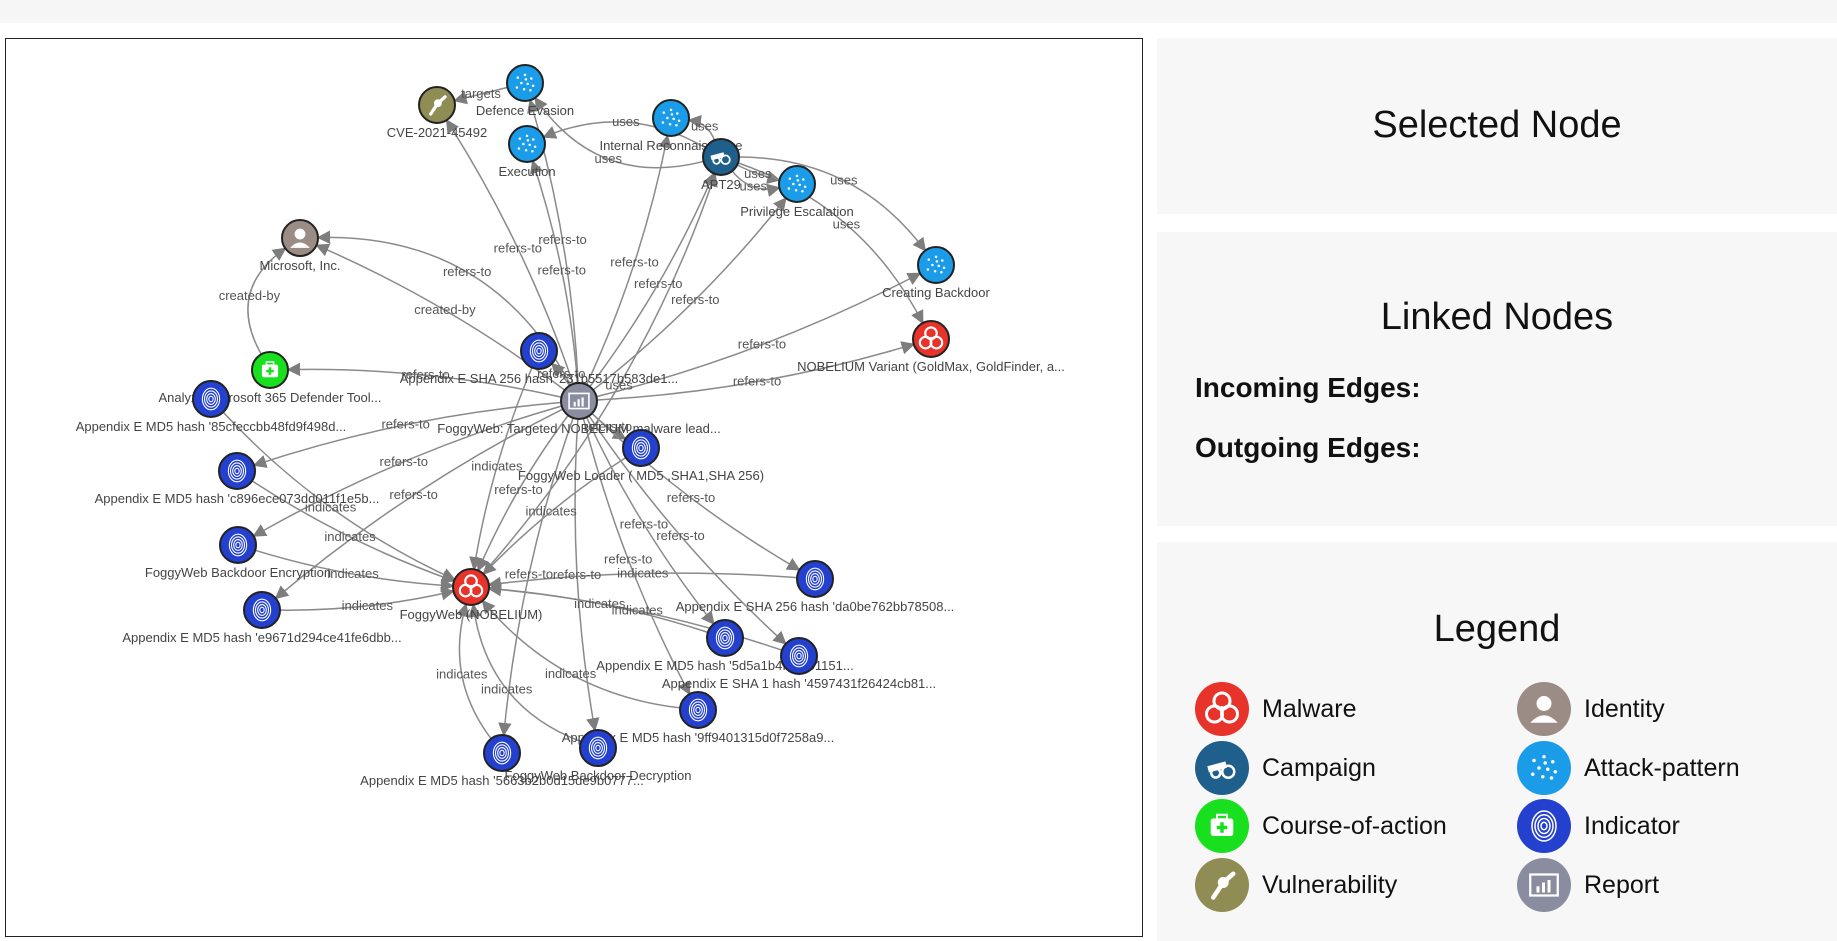 Image resolution: width=1837 pixels, height=941 pixels. I want to click on legend-label: Malware, so click(1309, 708).